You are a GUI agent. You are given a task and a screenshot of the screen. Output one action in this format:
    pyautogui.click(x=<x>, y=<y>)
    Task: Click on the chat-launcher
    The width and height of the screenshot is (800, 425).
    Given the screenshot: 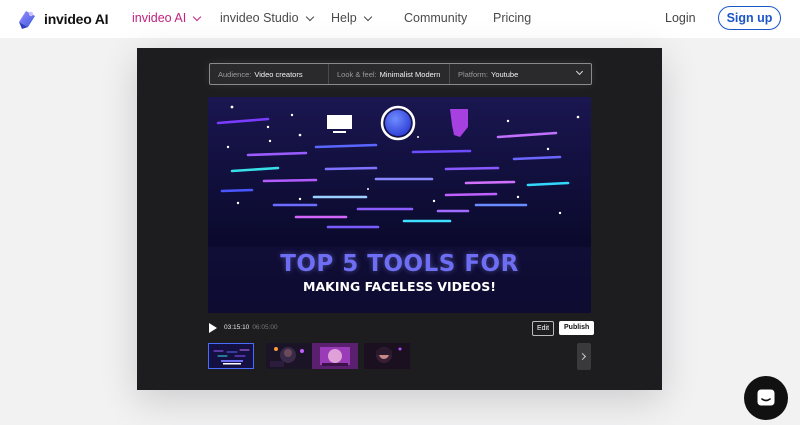 What is the action you would take?
    pyautogui.click(x=766, y=398)
    